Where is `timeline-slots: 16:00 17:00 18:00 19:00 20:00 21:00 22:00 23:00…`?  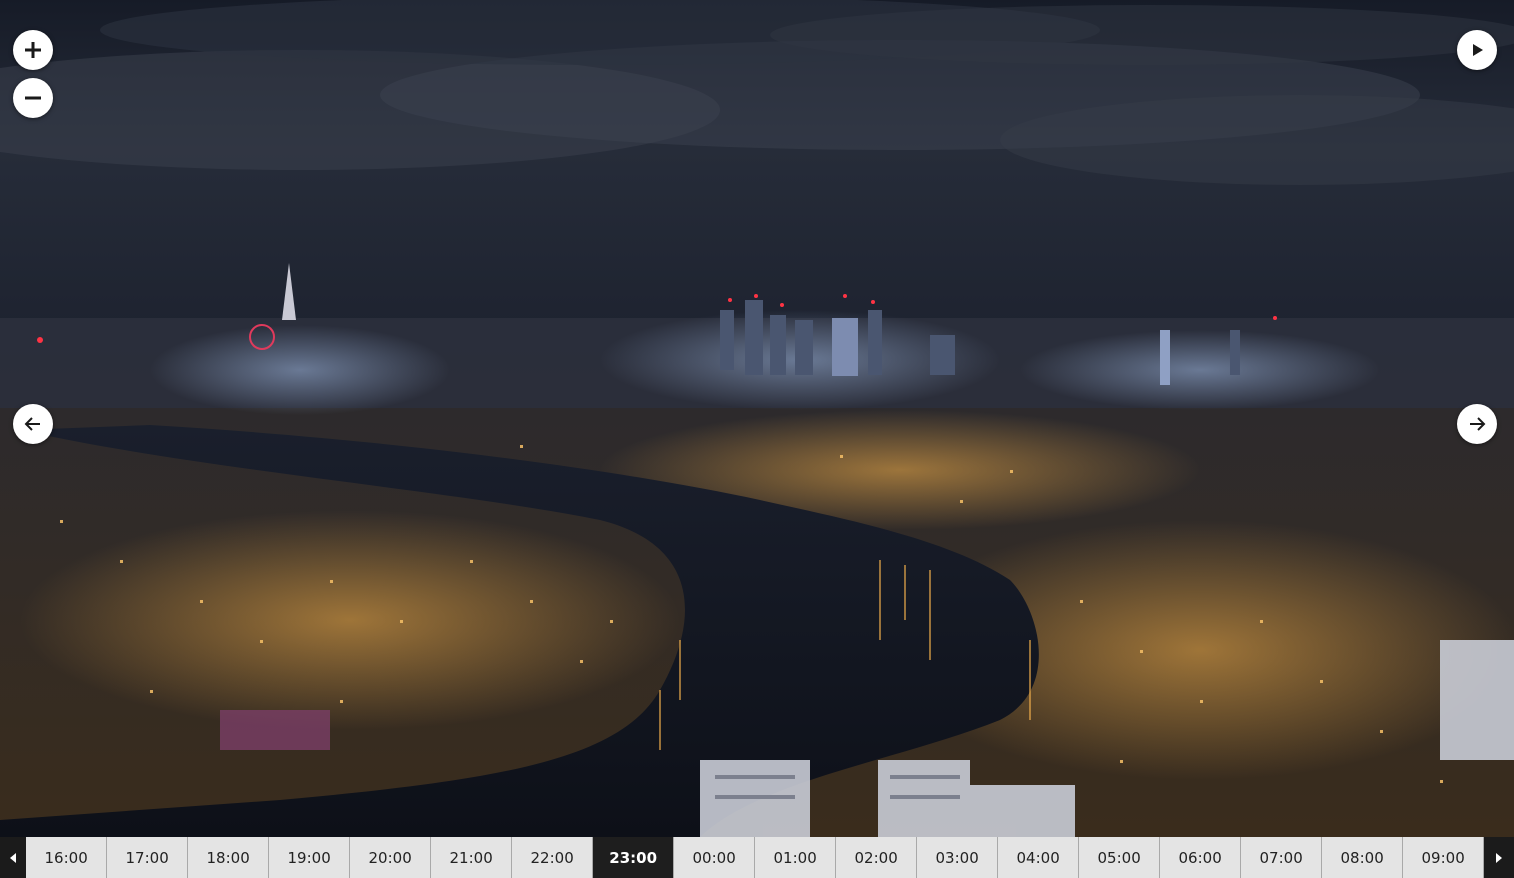 timeline-slots: 16:00 17:00 18:00 19:00 20:00 21:00 22:00 23:00… is located at coordinates (755, 857).